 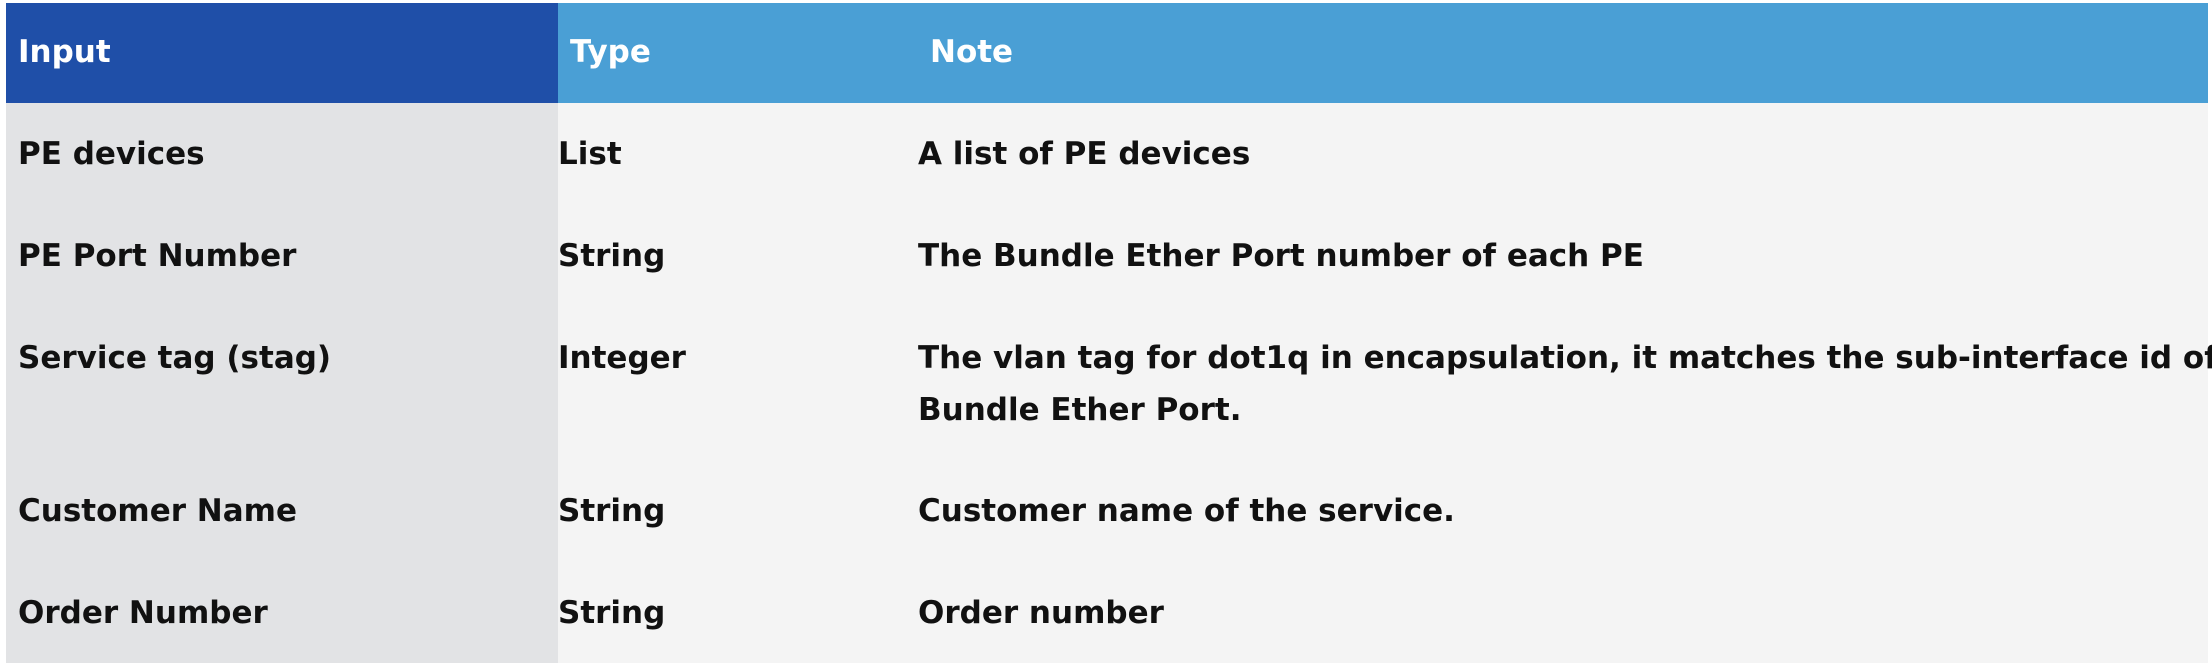 I want to click on row-note-cell: A list of PE devices, so click(x=1084, y=154).